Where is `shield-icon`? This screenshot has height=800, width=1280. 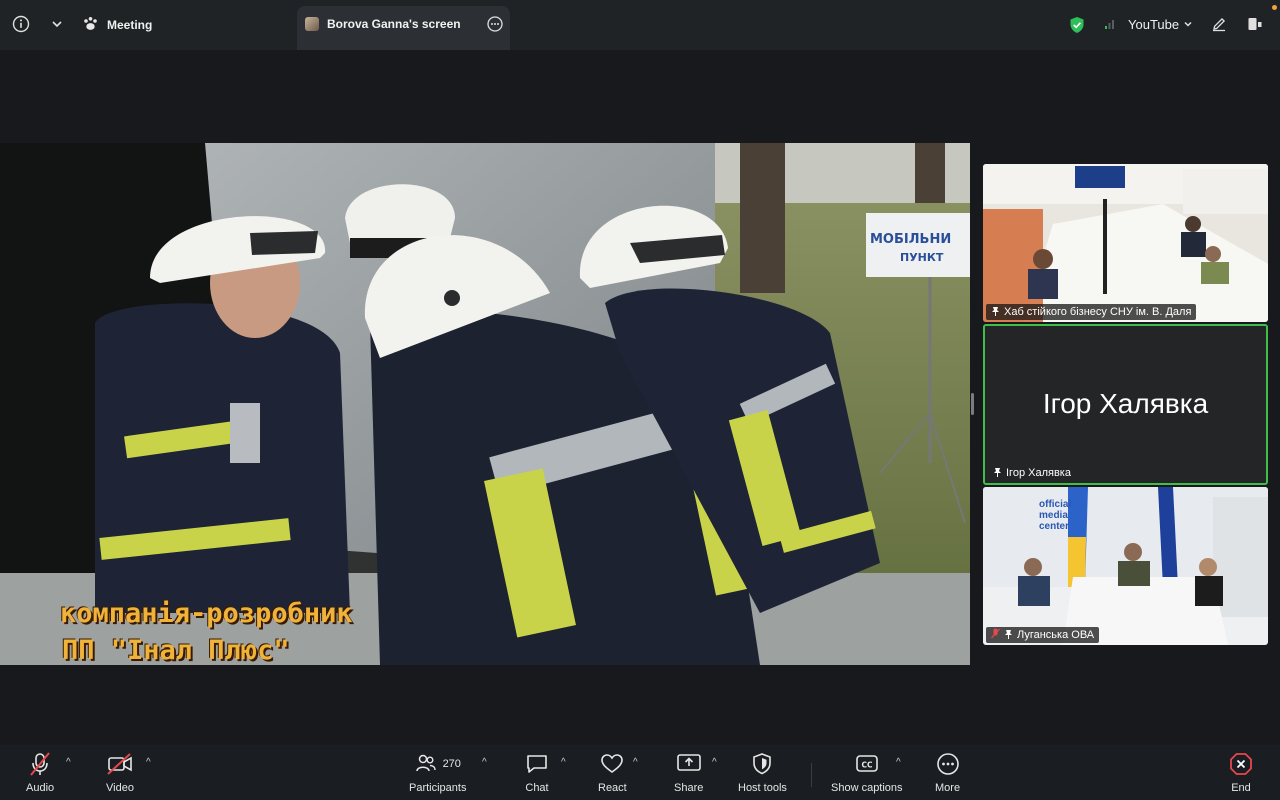
shield-icon is located at coordinates (762, 764).